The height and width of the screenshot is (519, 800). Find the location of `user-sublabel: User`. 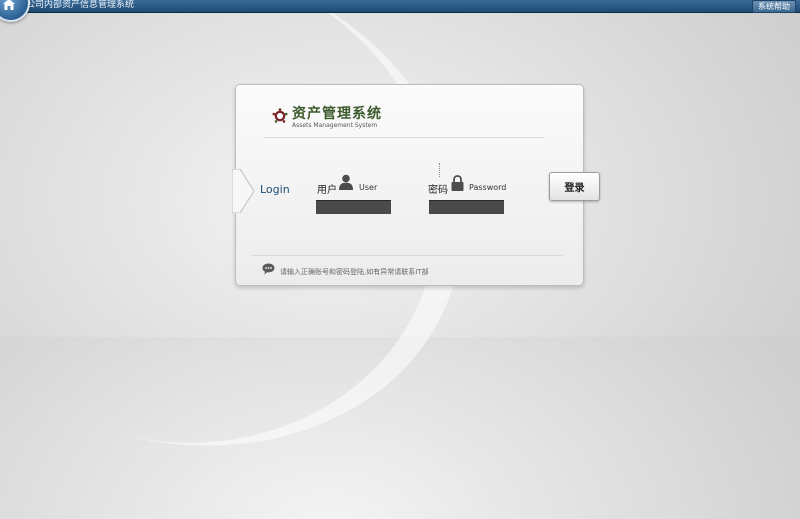

user-sublabel: User is located at coordinates (368, 187).